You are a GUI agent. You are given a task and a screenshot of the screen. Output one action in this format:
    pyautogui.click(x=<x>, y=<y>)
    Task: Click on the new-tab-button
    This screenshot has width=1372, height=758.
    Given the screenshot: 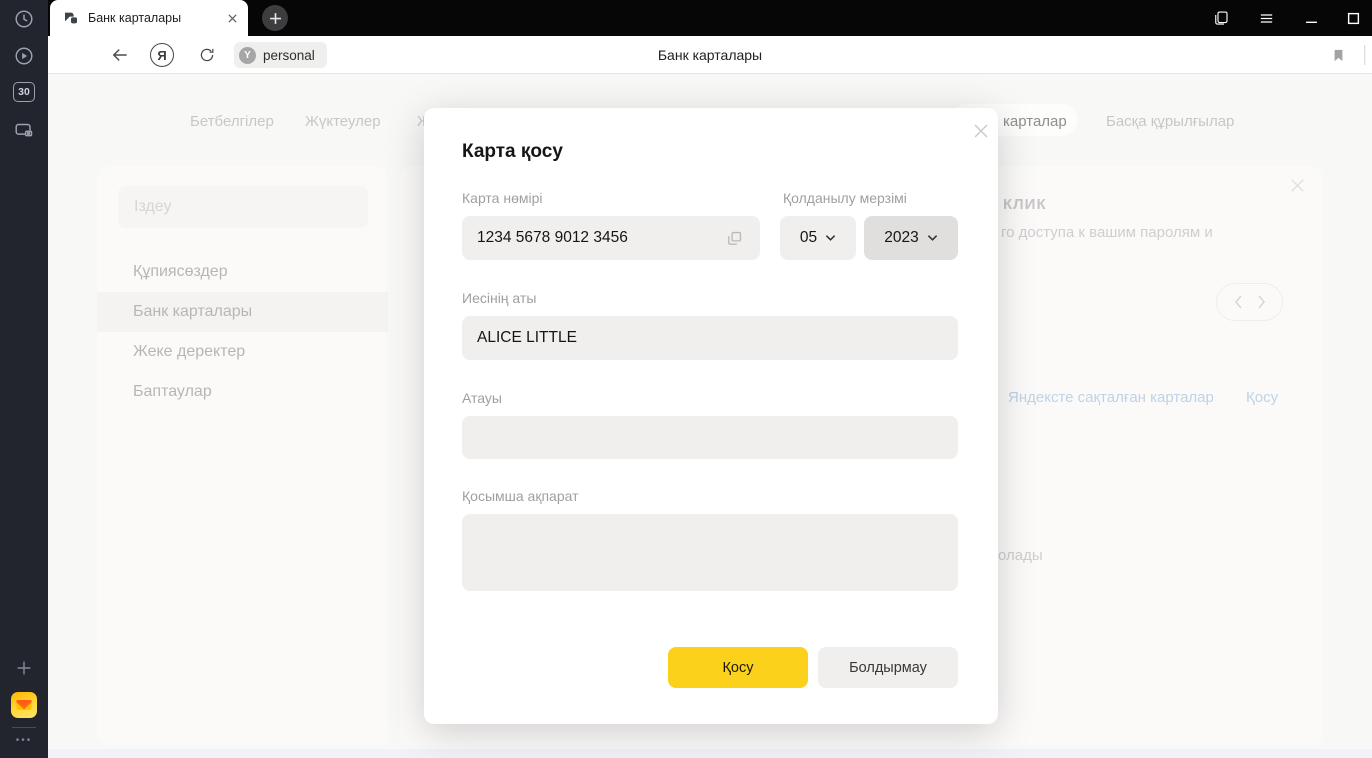 What is the action you would take?
    pyautogui.click(x=275, y=18)
    